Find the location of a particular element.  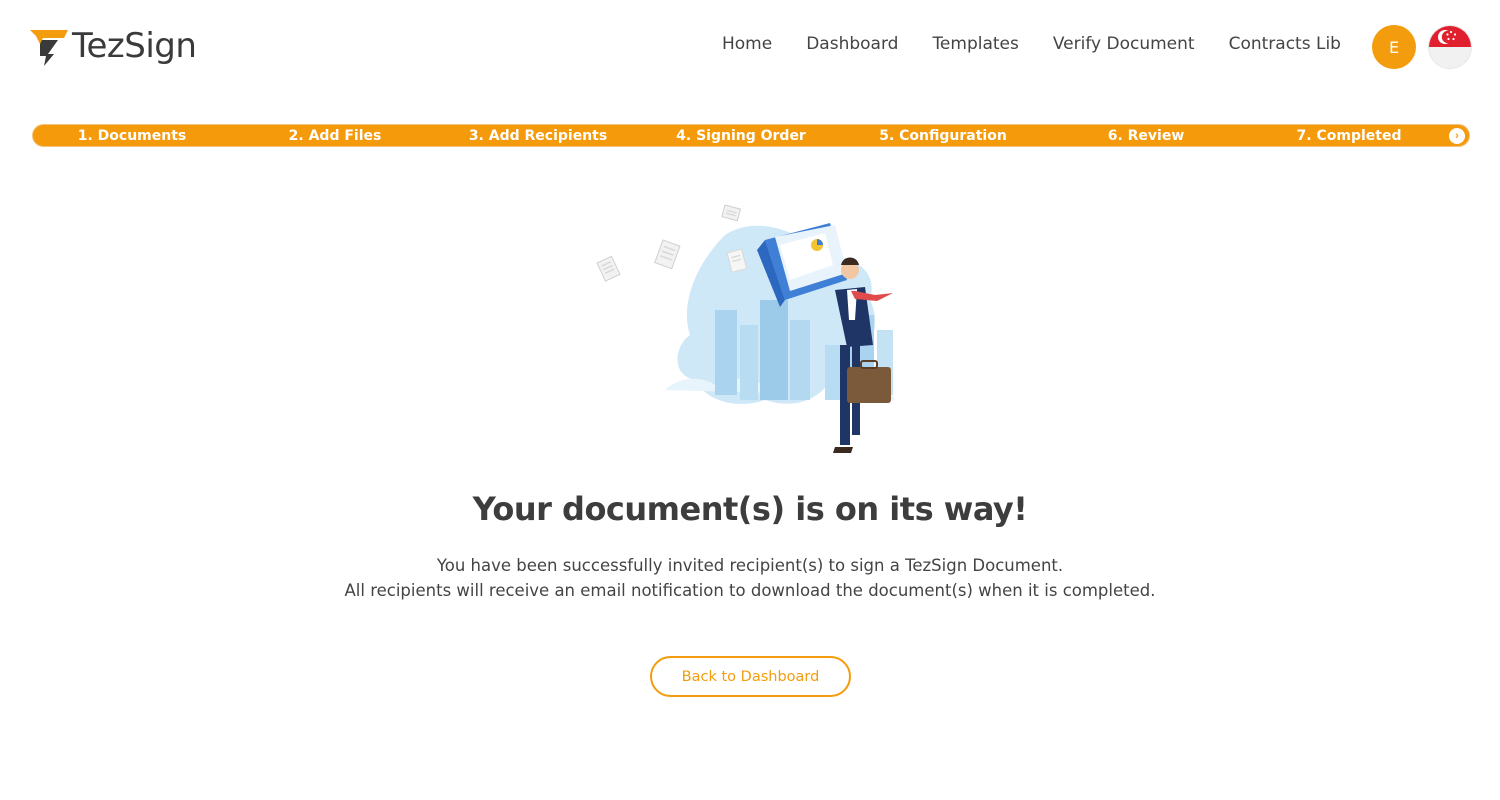

tezsign-logo: TezSign is located at coordinates (112, 46).